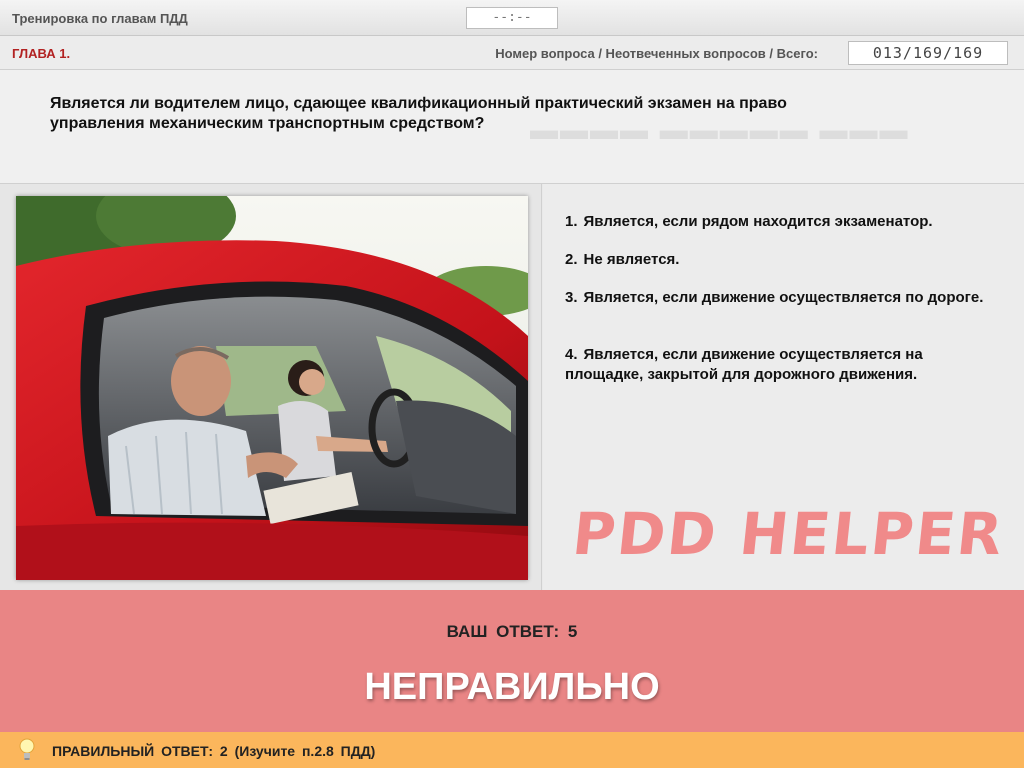 This screenshot has height=768, width=1024. What do you see at coordinates (571, 259) in the screenshot?
I see `answer-number: 2.` at bounding box center [571, 259].